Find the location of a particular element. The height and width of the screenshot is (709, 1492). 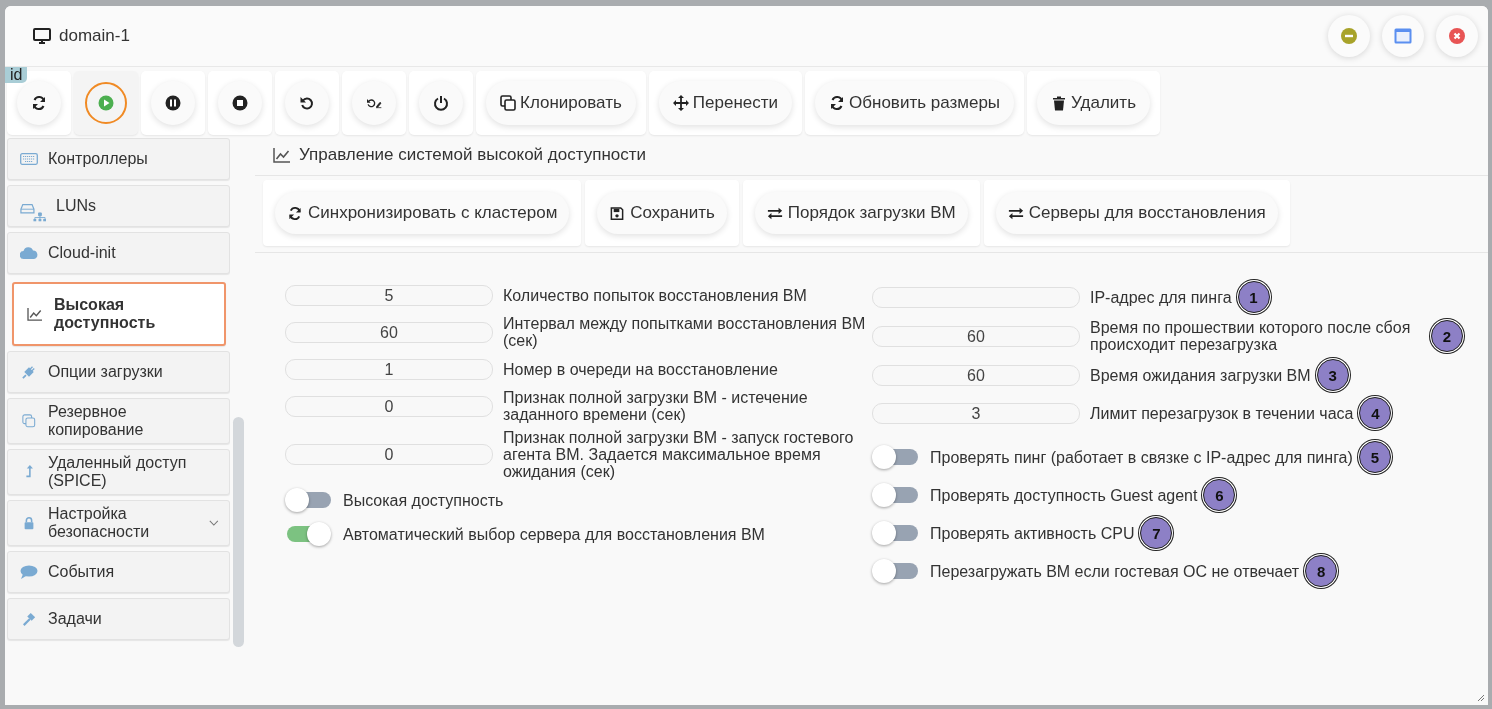

close-icon is located at coordinates (1457, 36).